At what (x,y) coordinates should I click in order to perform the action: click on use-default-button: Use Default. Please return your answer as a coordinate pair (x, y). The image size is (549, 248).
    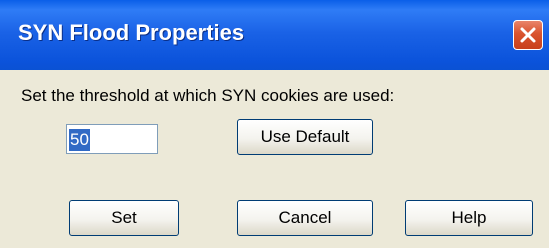
    Looking at the image, I should click on (305, 137).